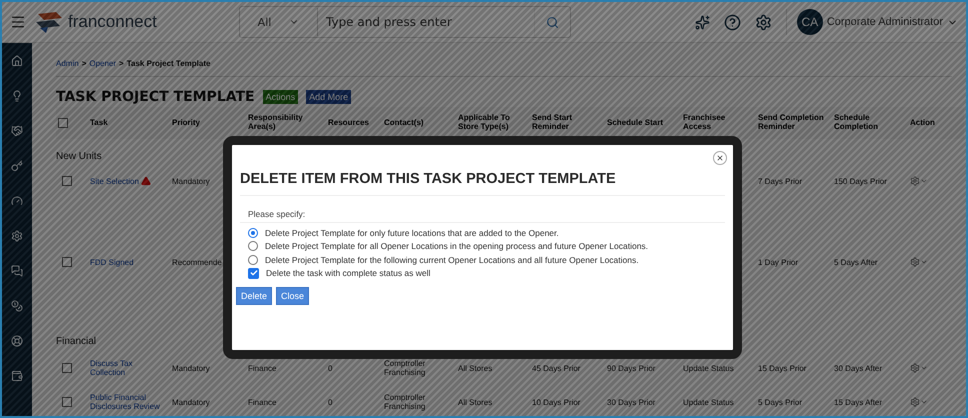 This screenshot has width=968, height=418. I want to click on dialog-prompt: Please specify:, so click(482, 209).